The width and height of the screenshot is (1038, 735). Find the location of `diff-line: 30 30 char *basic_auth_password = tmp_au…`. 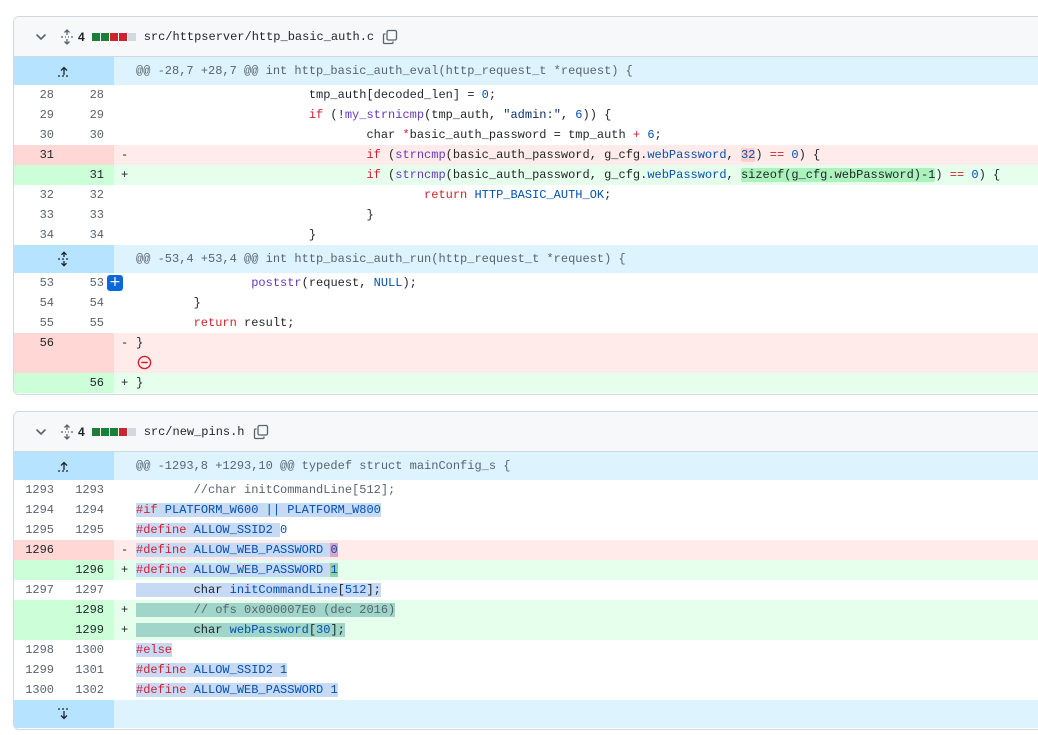

diff-line: 30 30 char *basic_auth_password = tmp_au… is located at coordinates (526, 135).